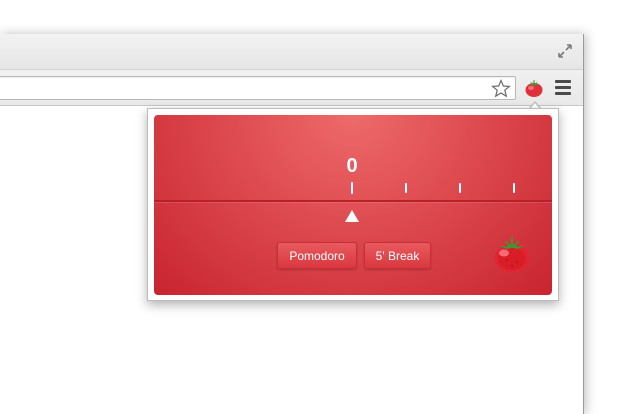  Describe the element at coordinates (563, 88) in the screenshot. I see `hamburger-menu-icon` at that location.